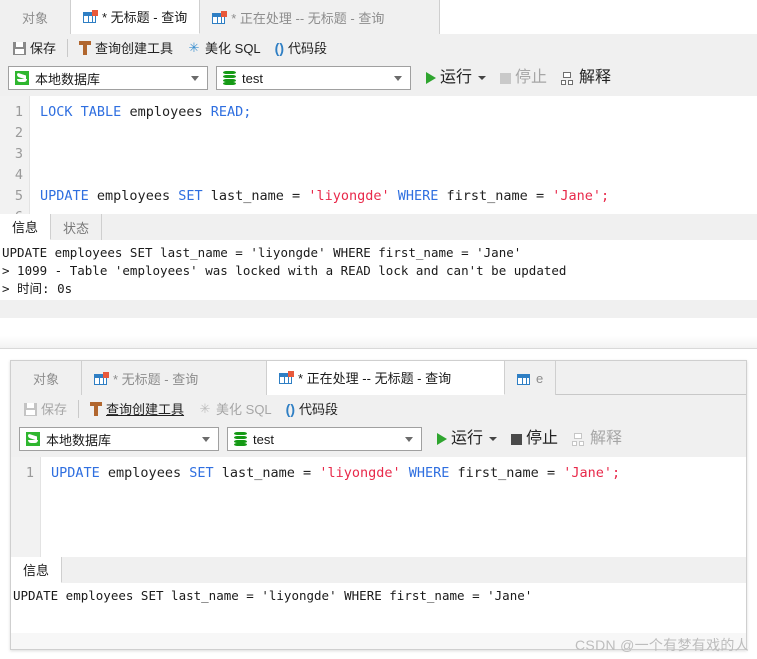 The image size is (757, 659). What do you see at coordinates (318, 409) in the screenshot?
I see `code-snippet-label: 代码段` at bounding box center [318, 409].